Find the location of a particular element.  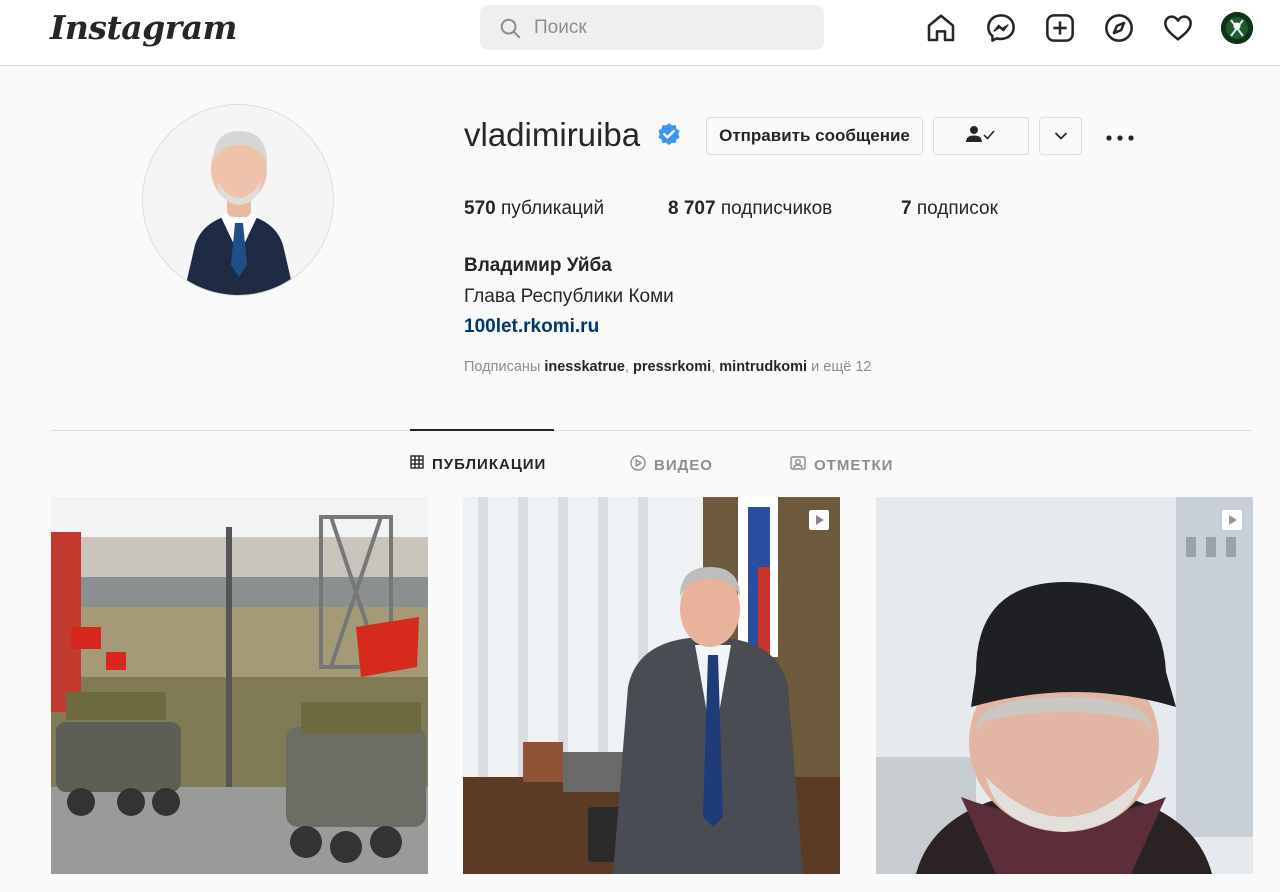

tab-tagged-label: ОТМЕТКИ is located at coordinates (854, 465).